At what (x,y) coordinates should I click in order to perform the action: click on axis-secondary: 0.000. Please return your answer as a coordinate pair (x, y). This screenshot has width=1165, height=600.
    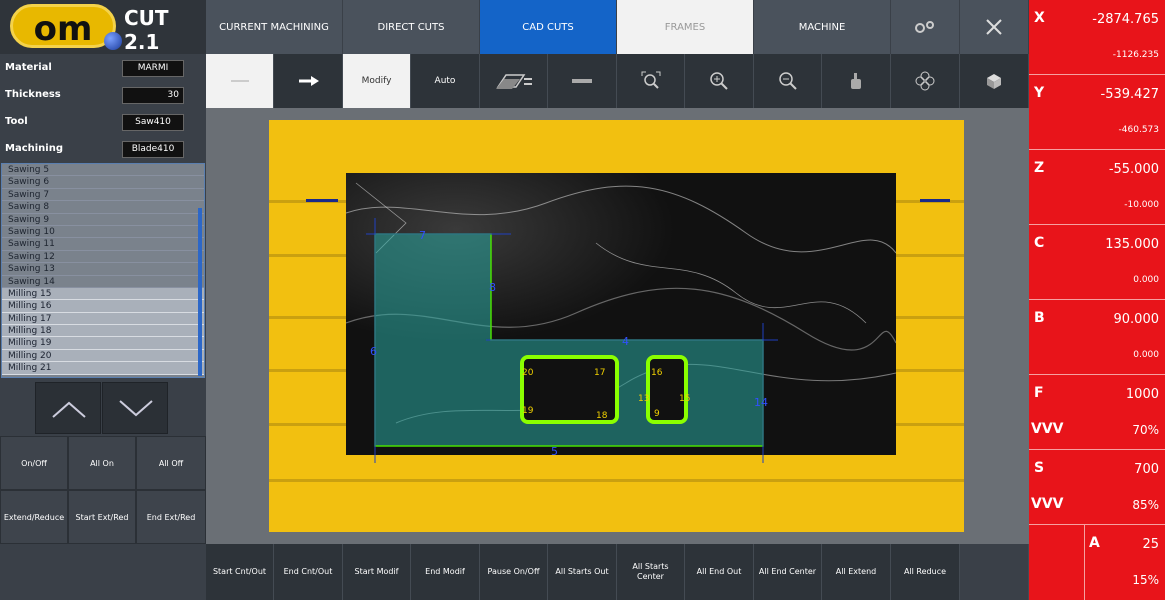
    Looking at the image, I should click on (1146, 280).